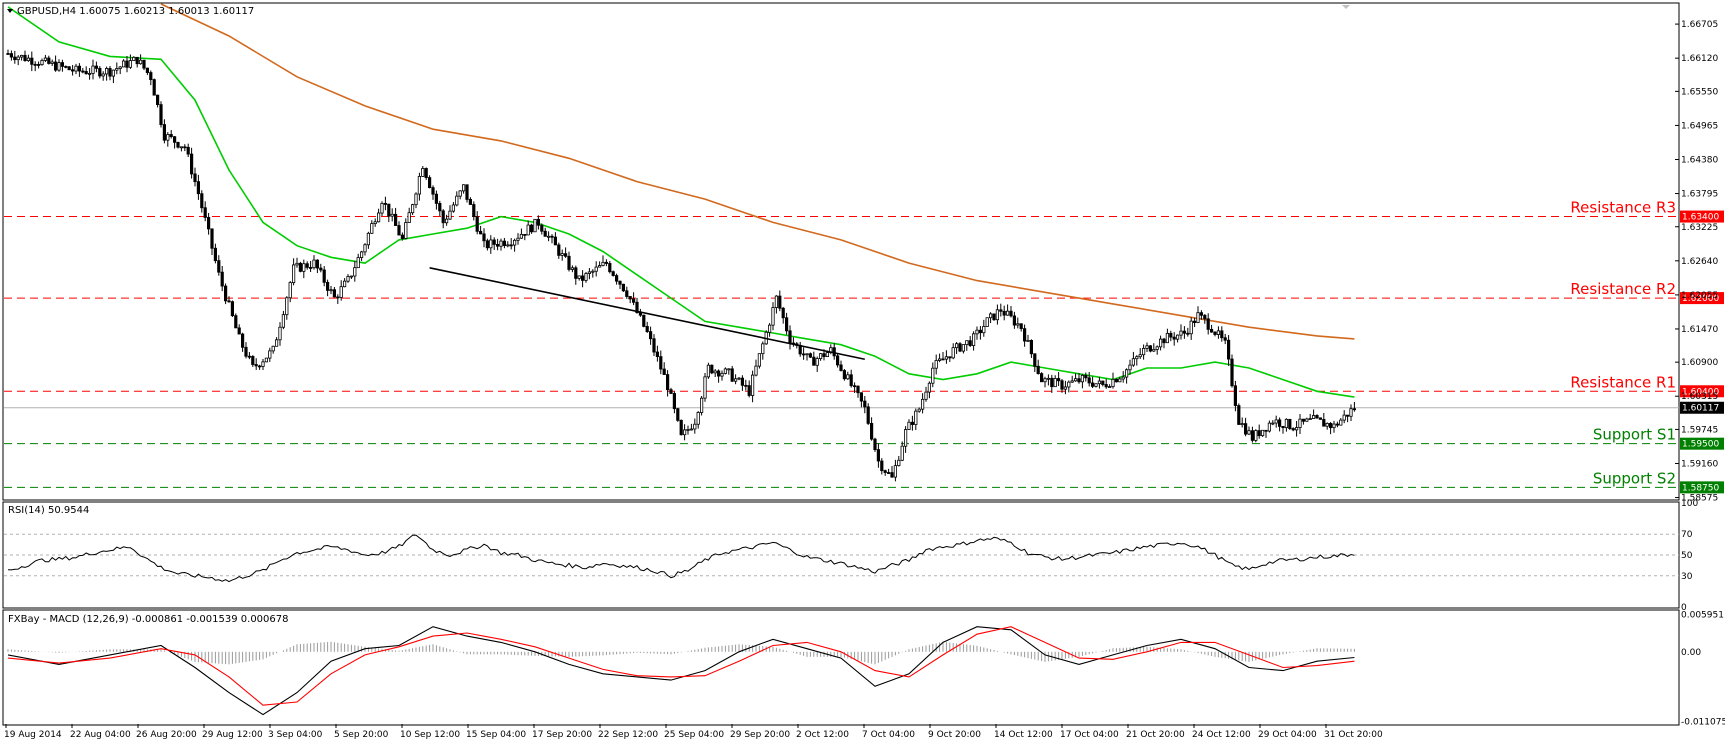  Describe the element at coordinates (1699, 330) in the screenshot. I see `price-tick-label: 1.61470` at that location.